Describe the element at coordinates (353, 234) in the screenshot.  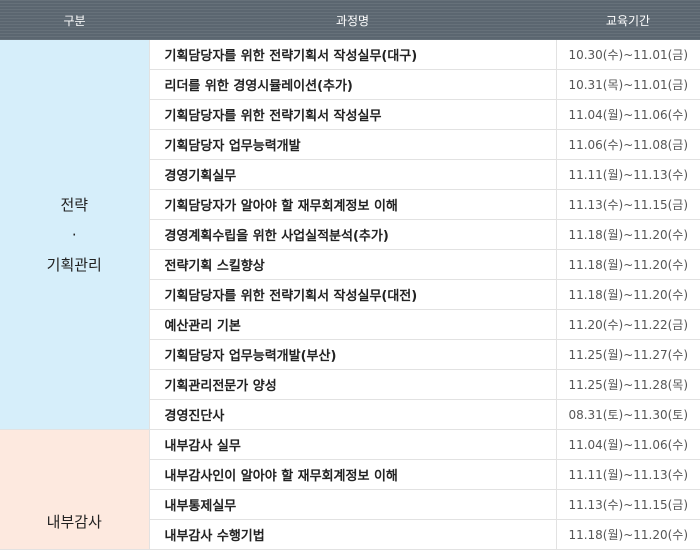
I see `course-title-link: 경영계획수립을 위한 사업실적분석(추가)` at that location.